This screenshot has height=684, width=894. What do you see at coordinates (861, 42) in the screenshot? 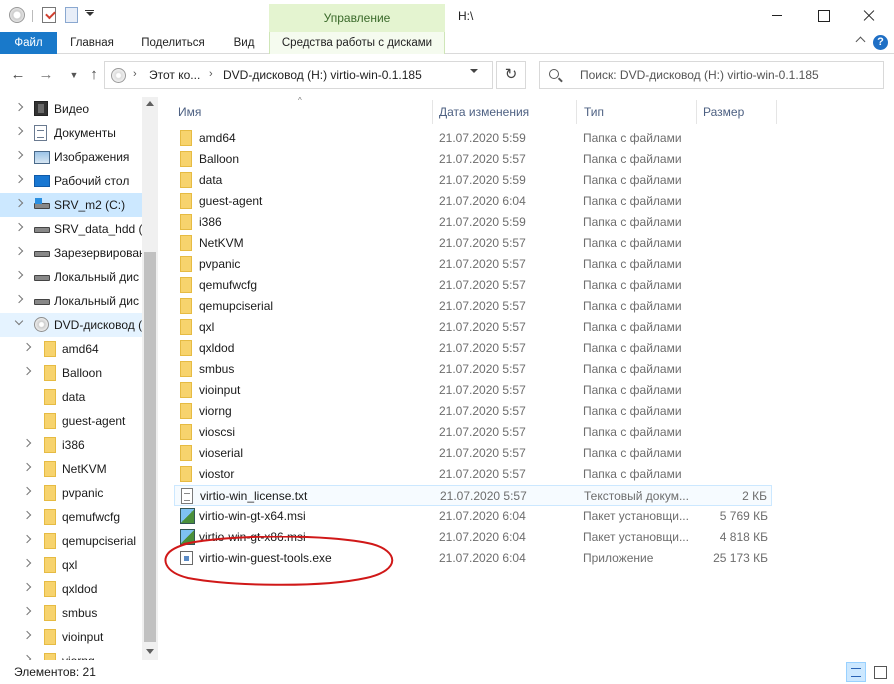
I see `expand-ribbon-chevron-icon` at bounding box center [861, 42].